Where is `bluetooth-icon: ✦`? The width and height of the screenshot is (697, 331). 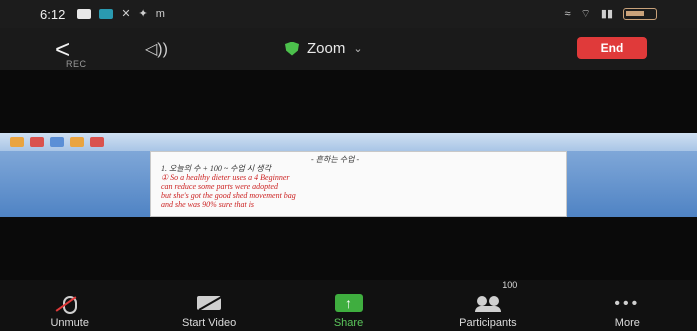
bluetooth-icon: ✦ is located at coordinates (143, 14).